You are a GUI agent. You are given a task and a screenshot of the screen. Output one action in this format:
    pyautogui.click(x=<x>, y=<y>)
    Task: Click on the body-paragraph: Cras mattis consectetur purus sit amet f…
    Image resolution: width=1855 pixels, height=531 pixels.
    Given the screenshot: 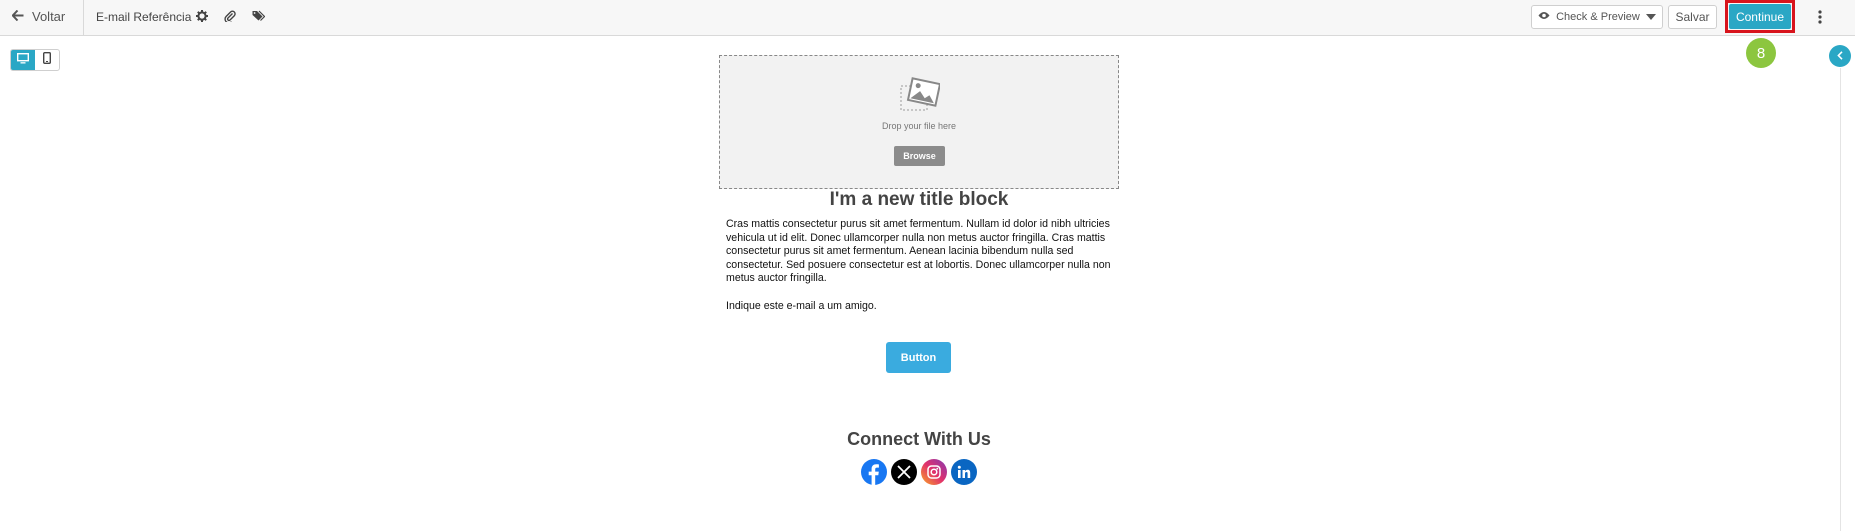 What is the action you would take?
    pyautogui.click(x=918, y=251)
    